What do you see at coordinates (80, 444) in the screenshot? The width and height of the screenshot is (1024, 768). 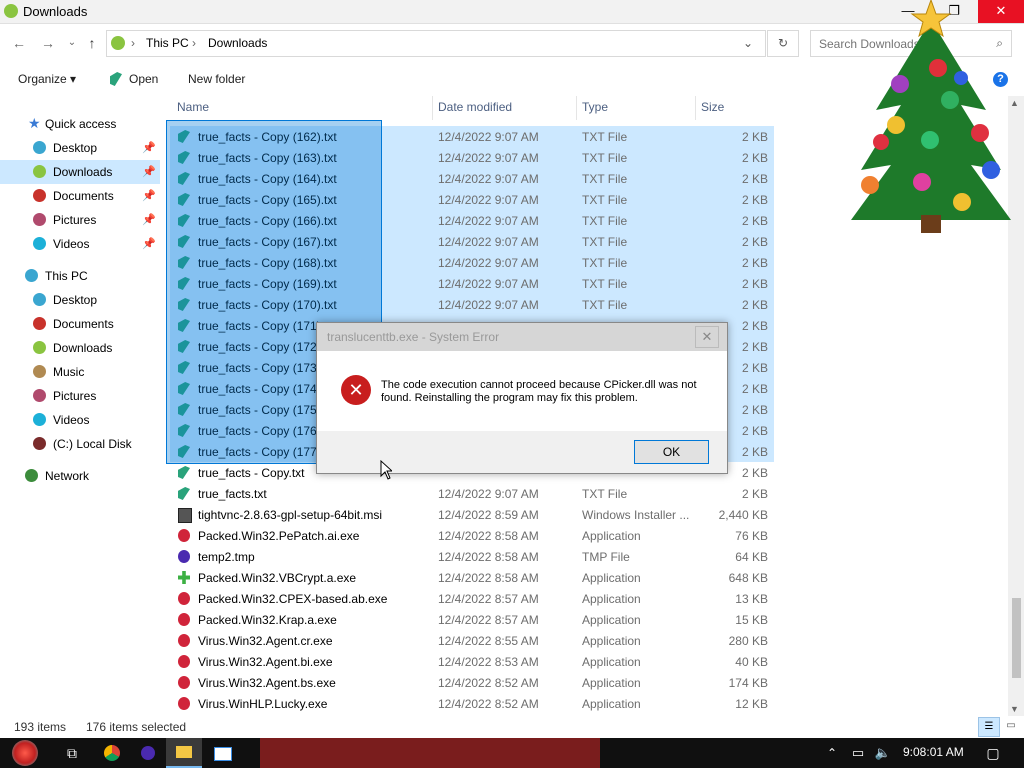 I see `sidebar-item-local-disk: (C:) Local Disk` at bounding box center [80, 444].